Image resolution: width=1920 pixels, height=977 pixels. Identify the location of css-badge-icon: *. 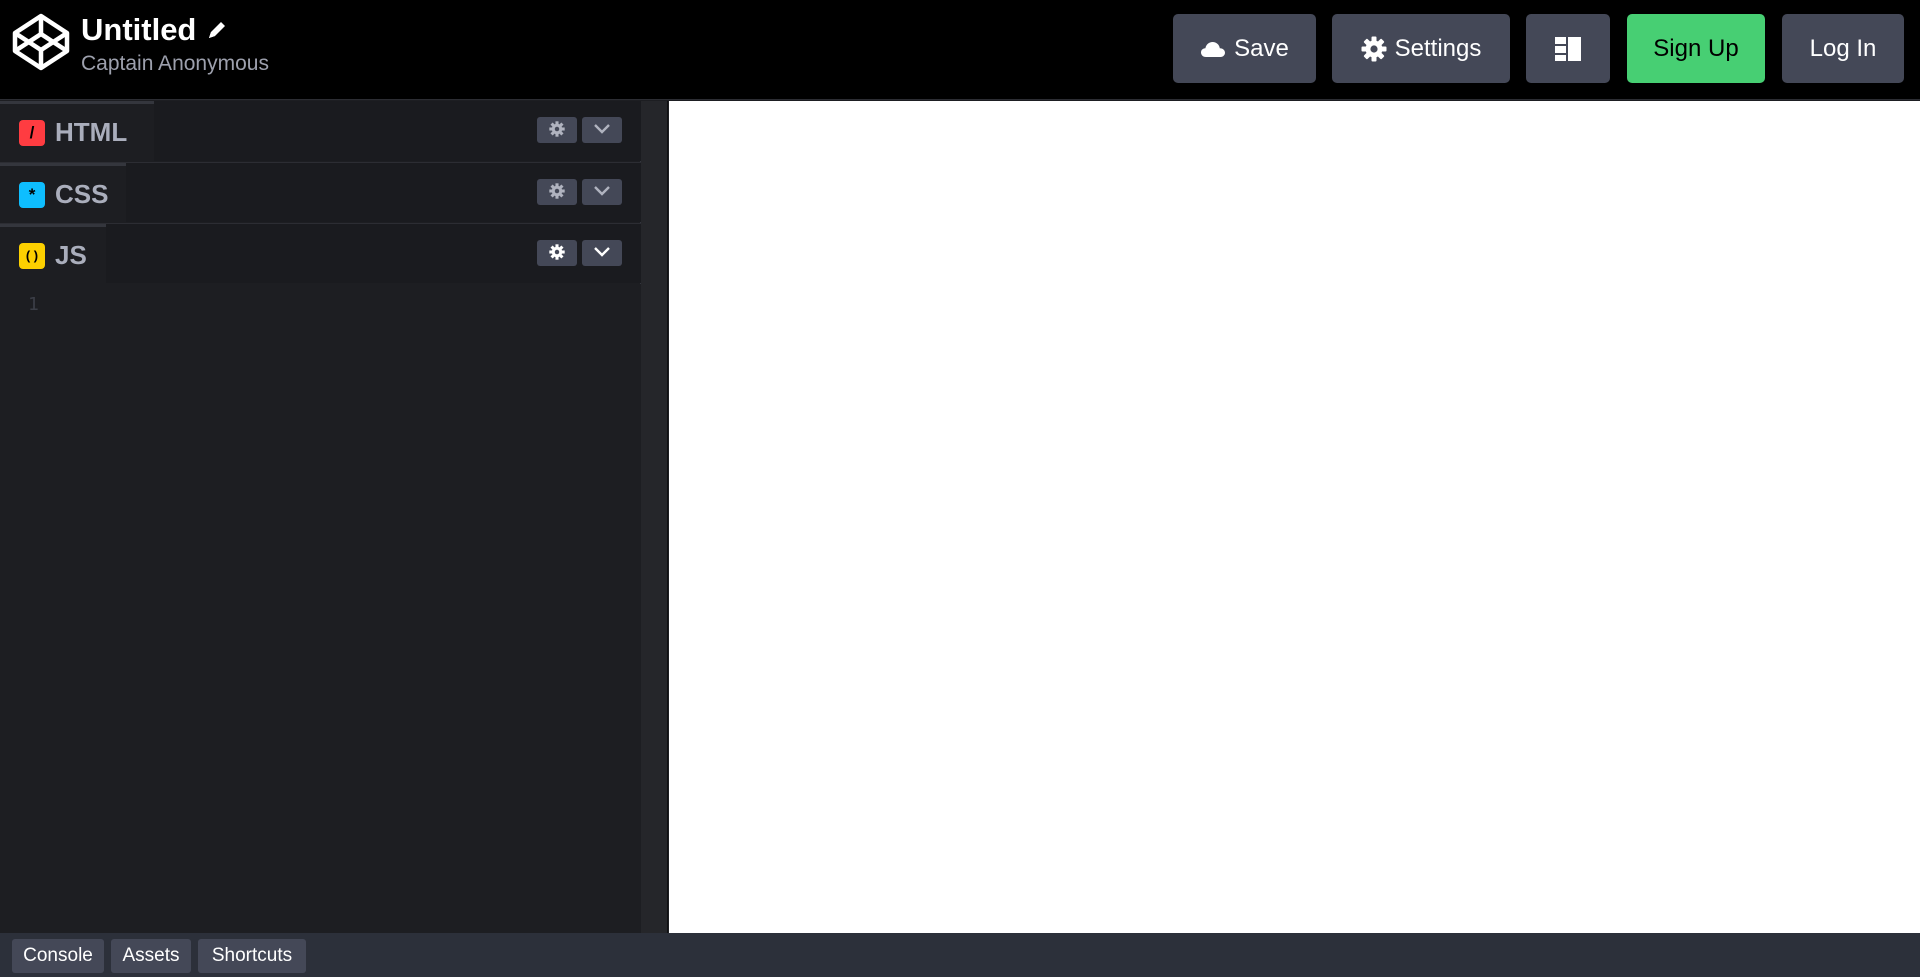
(32, 194).